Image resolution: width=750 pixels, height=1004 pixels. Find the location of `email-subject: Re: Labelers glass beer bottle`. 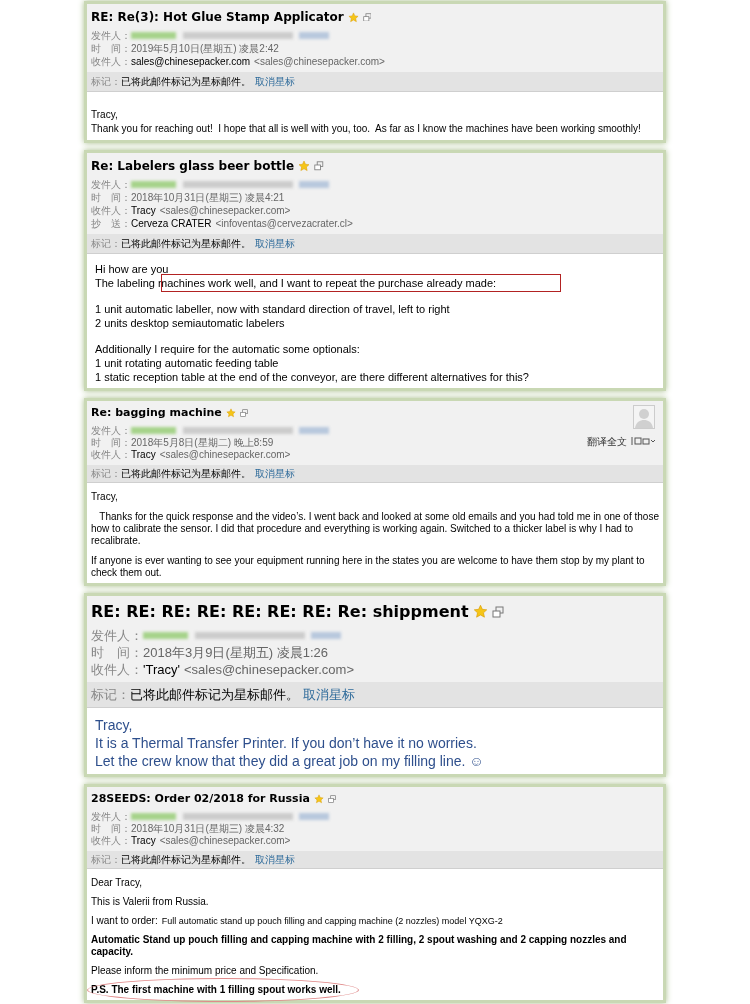

email-subject: Re: Labelers glass beer bottle is located at coordinates (193, 166).